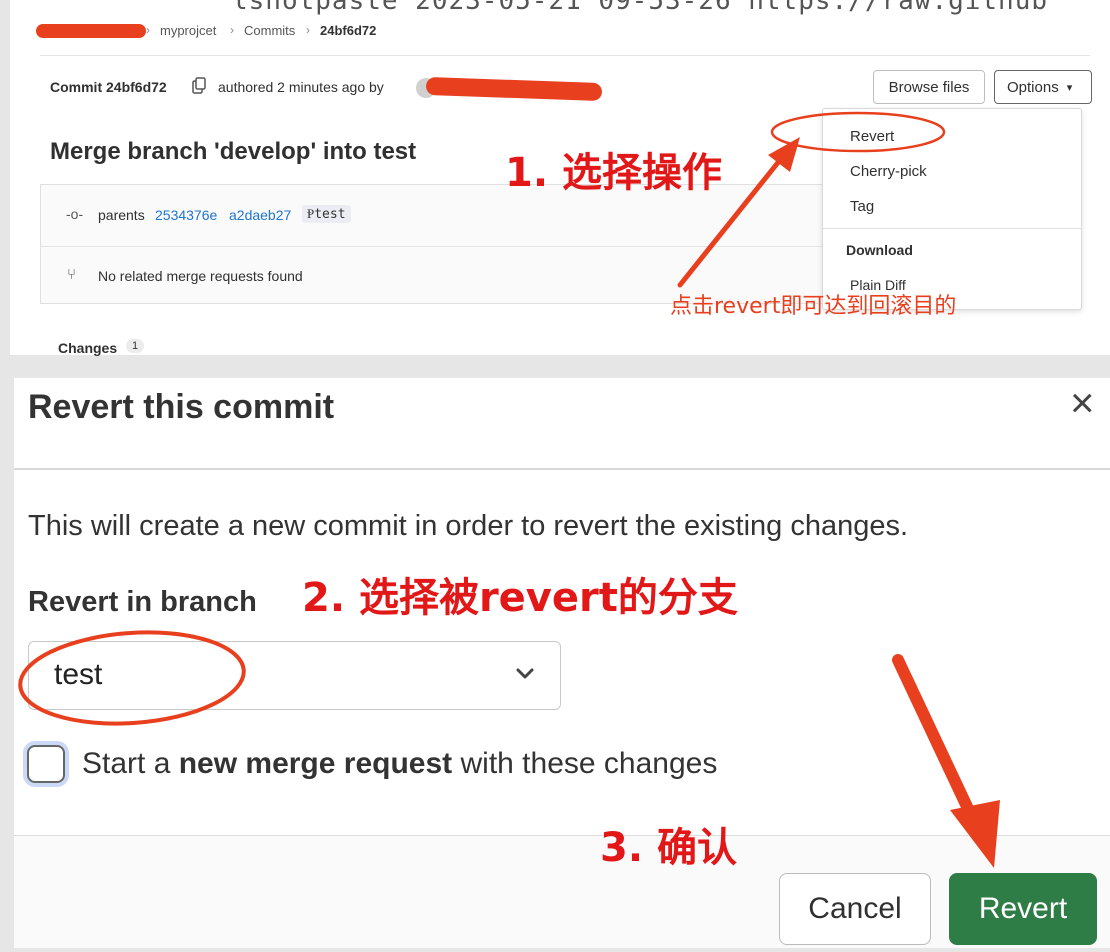 The width and height of the screenshot is (1110, 952). Describe the element at coordinates (315, 763) in the screenshot. I see `checkbox-text-bold: new merge request` at that location.